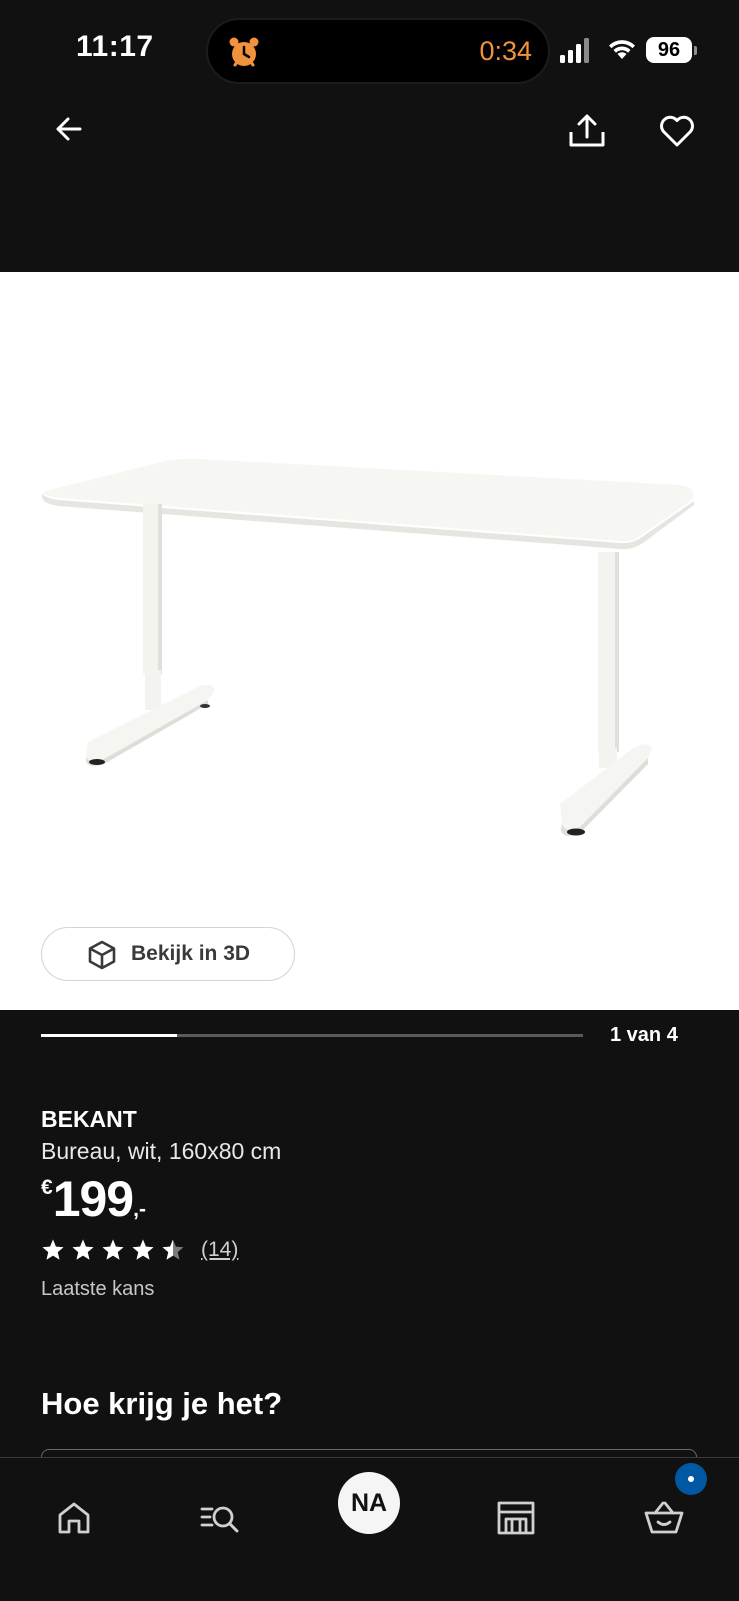 The width and height of the screenshot is (739, 1601). I want to click on home-icon, so click(74, 1518).